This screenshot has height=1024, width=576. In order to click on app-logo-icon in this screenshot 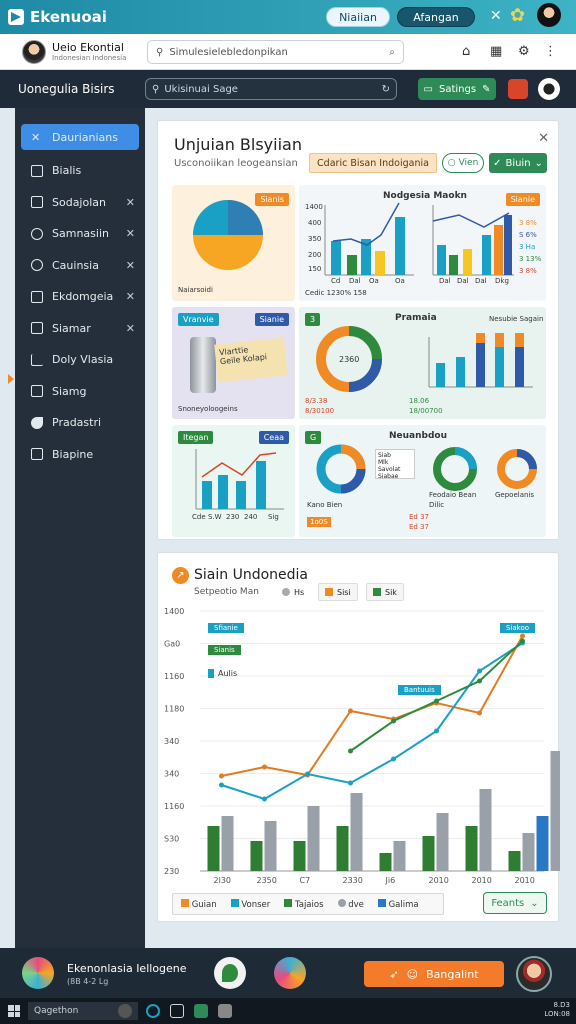, I will do `click(38, 973)`.